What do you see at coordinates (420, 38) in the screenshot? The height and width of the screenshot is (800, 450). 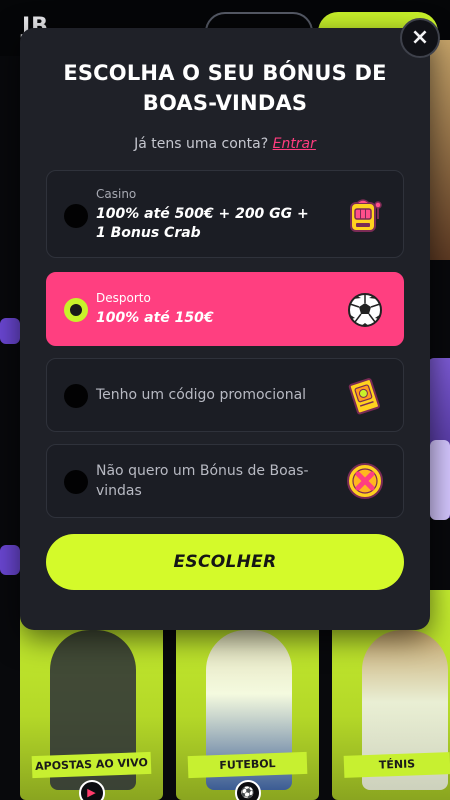 I see `close-icon: ×` at bounding box center [420, 38].